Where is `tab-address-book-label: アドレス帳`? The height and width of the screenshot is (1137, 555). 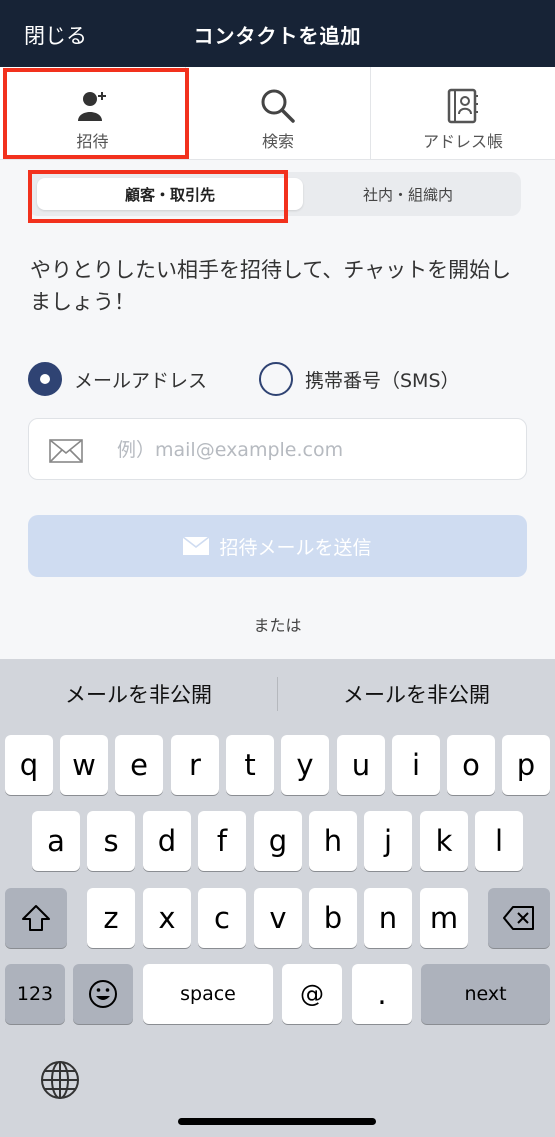 tab-address-book-label: アドレス帳 is located at coordinates (462, 141).